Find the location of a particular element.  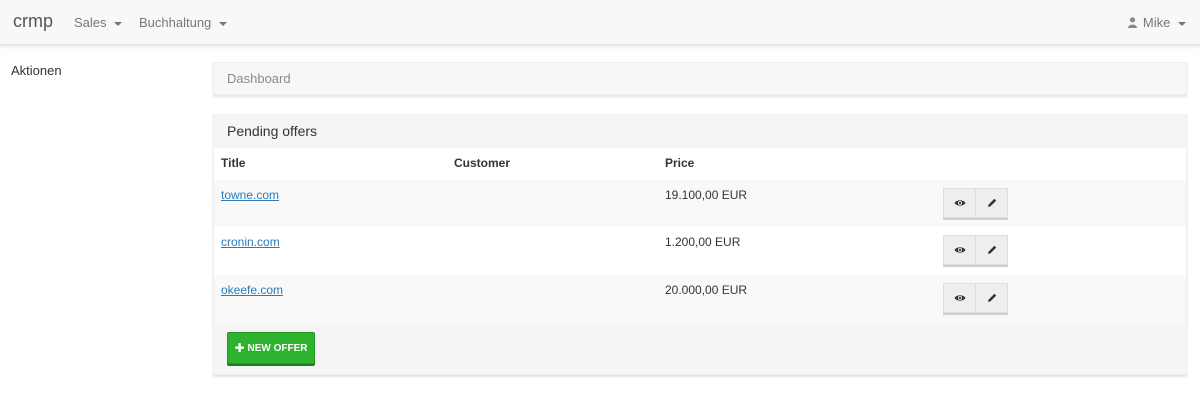

breadcrumb-current: Dashboard is located at coordinates (259, 78).